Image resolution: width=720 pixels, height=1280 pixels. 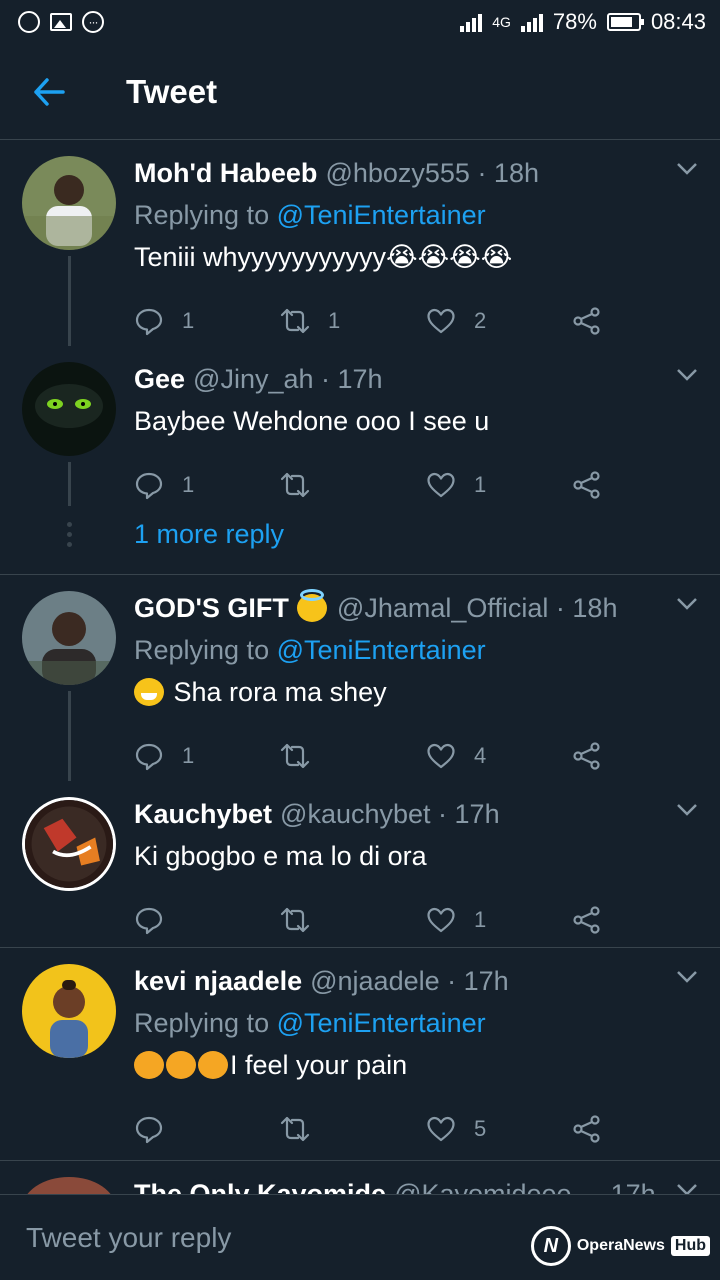 What do you see at coordinates (218, 981) in the screenshot?
I see `author-name: kevi njaadele` at bounding box center [218, 981].